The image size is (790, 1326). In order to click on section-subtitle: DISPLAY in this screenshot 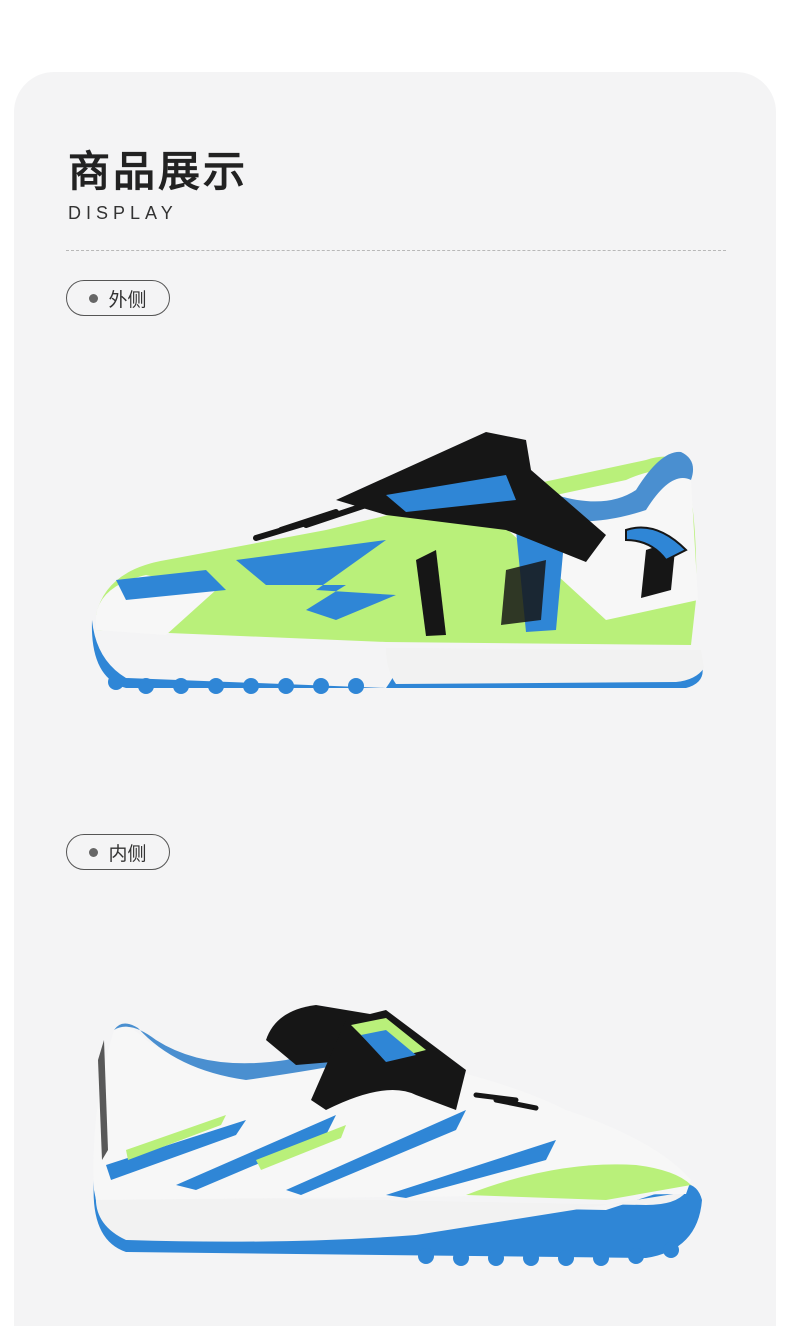, I will do `click(123, 213)`.